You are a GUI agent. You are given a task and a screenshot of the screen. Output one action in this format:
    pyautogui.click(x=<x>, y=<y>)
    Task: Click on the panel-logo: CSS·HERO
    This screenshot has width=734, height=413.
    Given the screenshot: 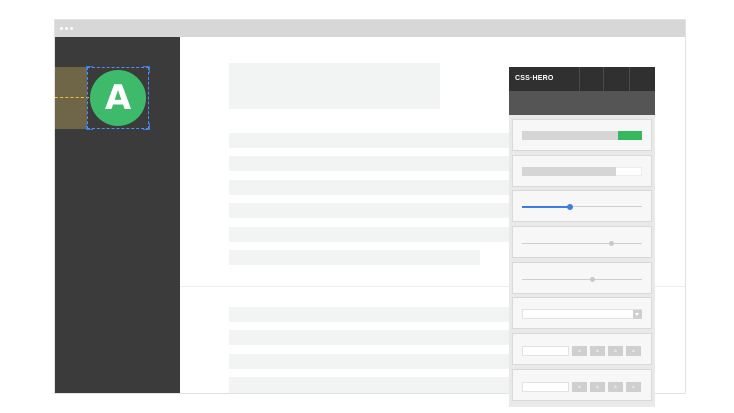 What is the action you would take?
    pyautogui.click(x=534, y=78)
    